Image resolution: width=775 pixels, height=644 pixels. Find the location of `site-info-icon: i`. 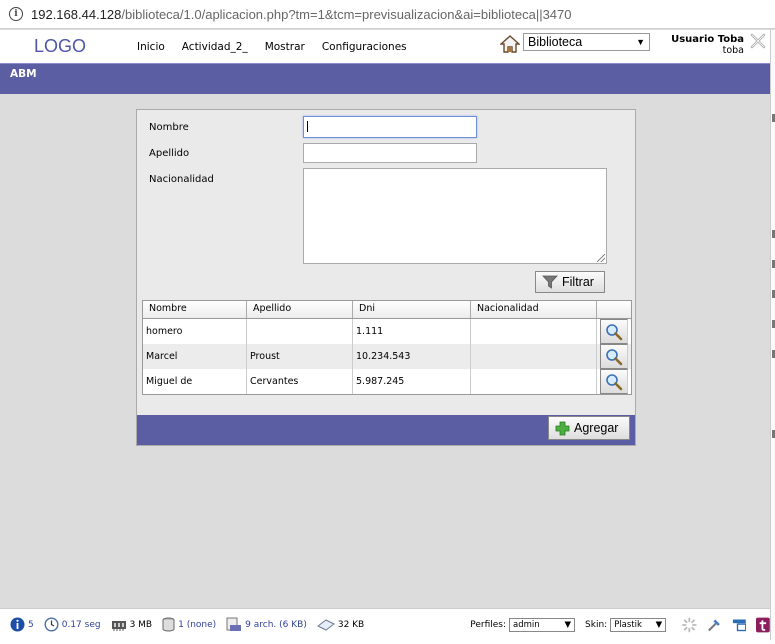

site-info-icon: i is located at coordinates (16, 14).